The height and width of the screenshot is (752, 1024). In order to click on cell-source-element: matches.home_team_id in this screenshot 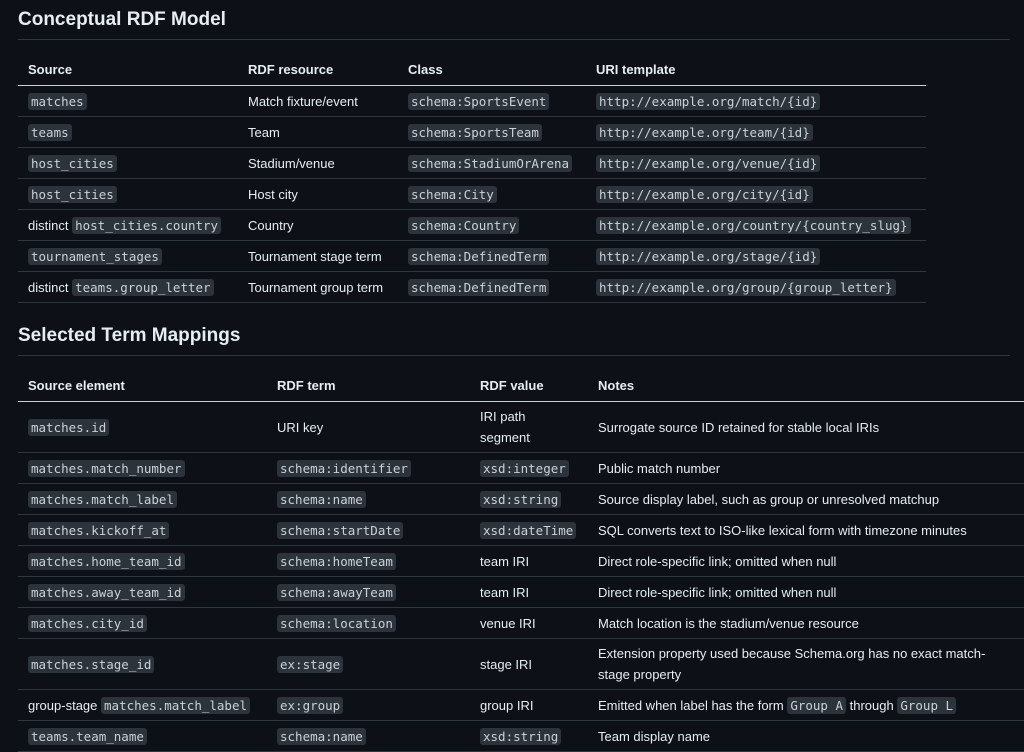, I will do `click(142, 561)`.